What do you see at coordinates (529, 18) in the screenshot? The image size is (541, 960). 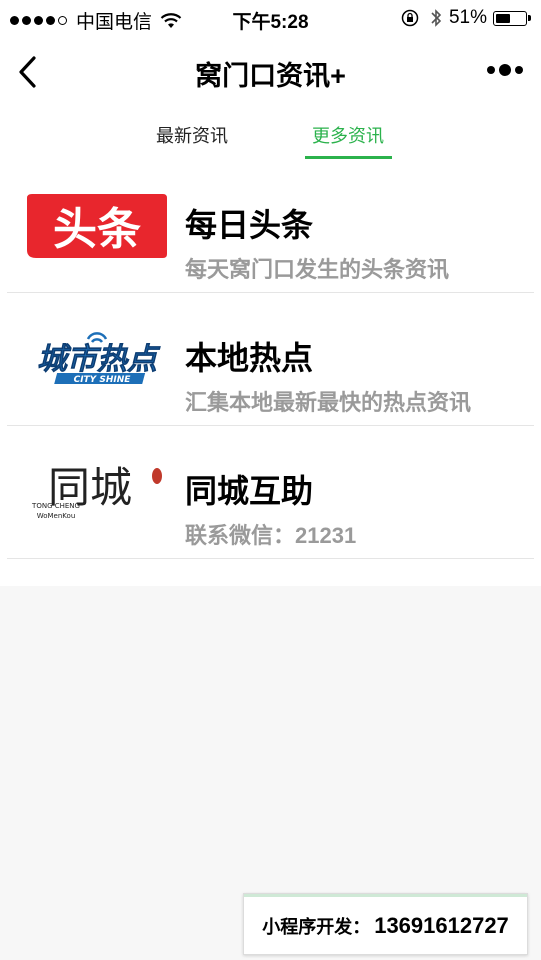 I see `battery-cap` at bounding box center [529, 18].